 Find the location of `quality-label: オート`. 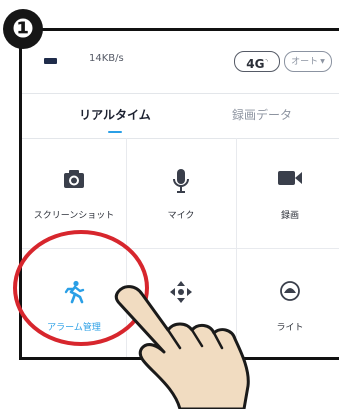

quality-label: オート is located at coordinates (305, 62).